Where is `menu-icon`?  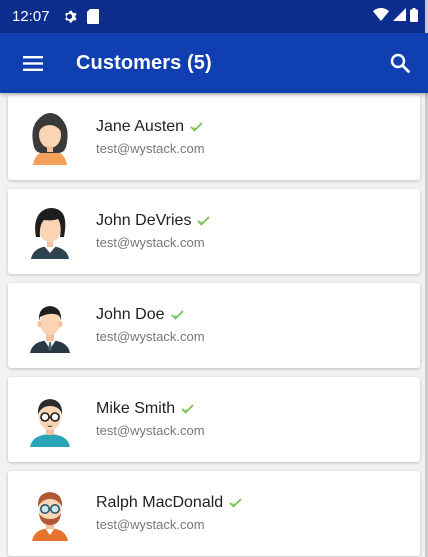
menu-icon is located at coordinates (33, 63).